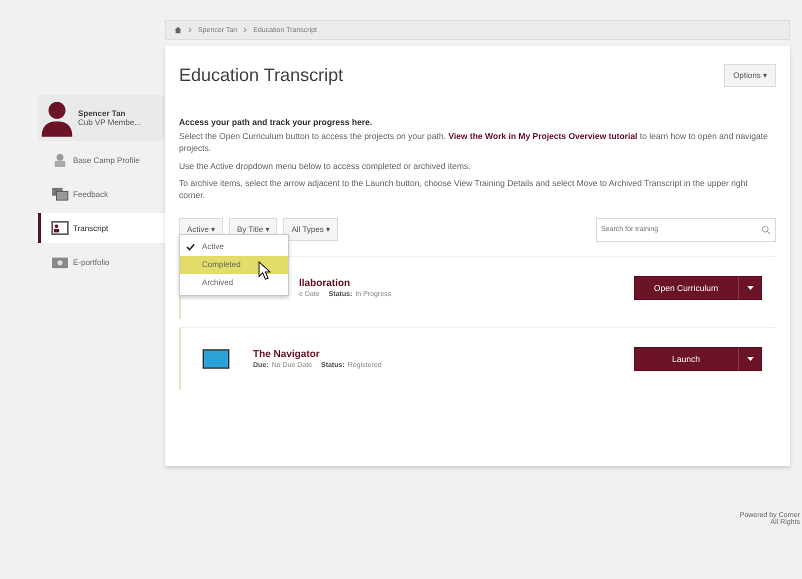  I want to click on intro-paragraph: Select the Open Curriculum button to access the projects on your path. View the Work in My Projects Overview tutorial to learn how to open and navigate projects., so click(474, 142).